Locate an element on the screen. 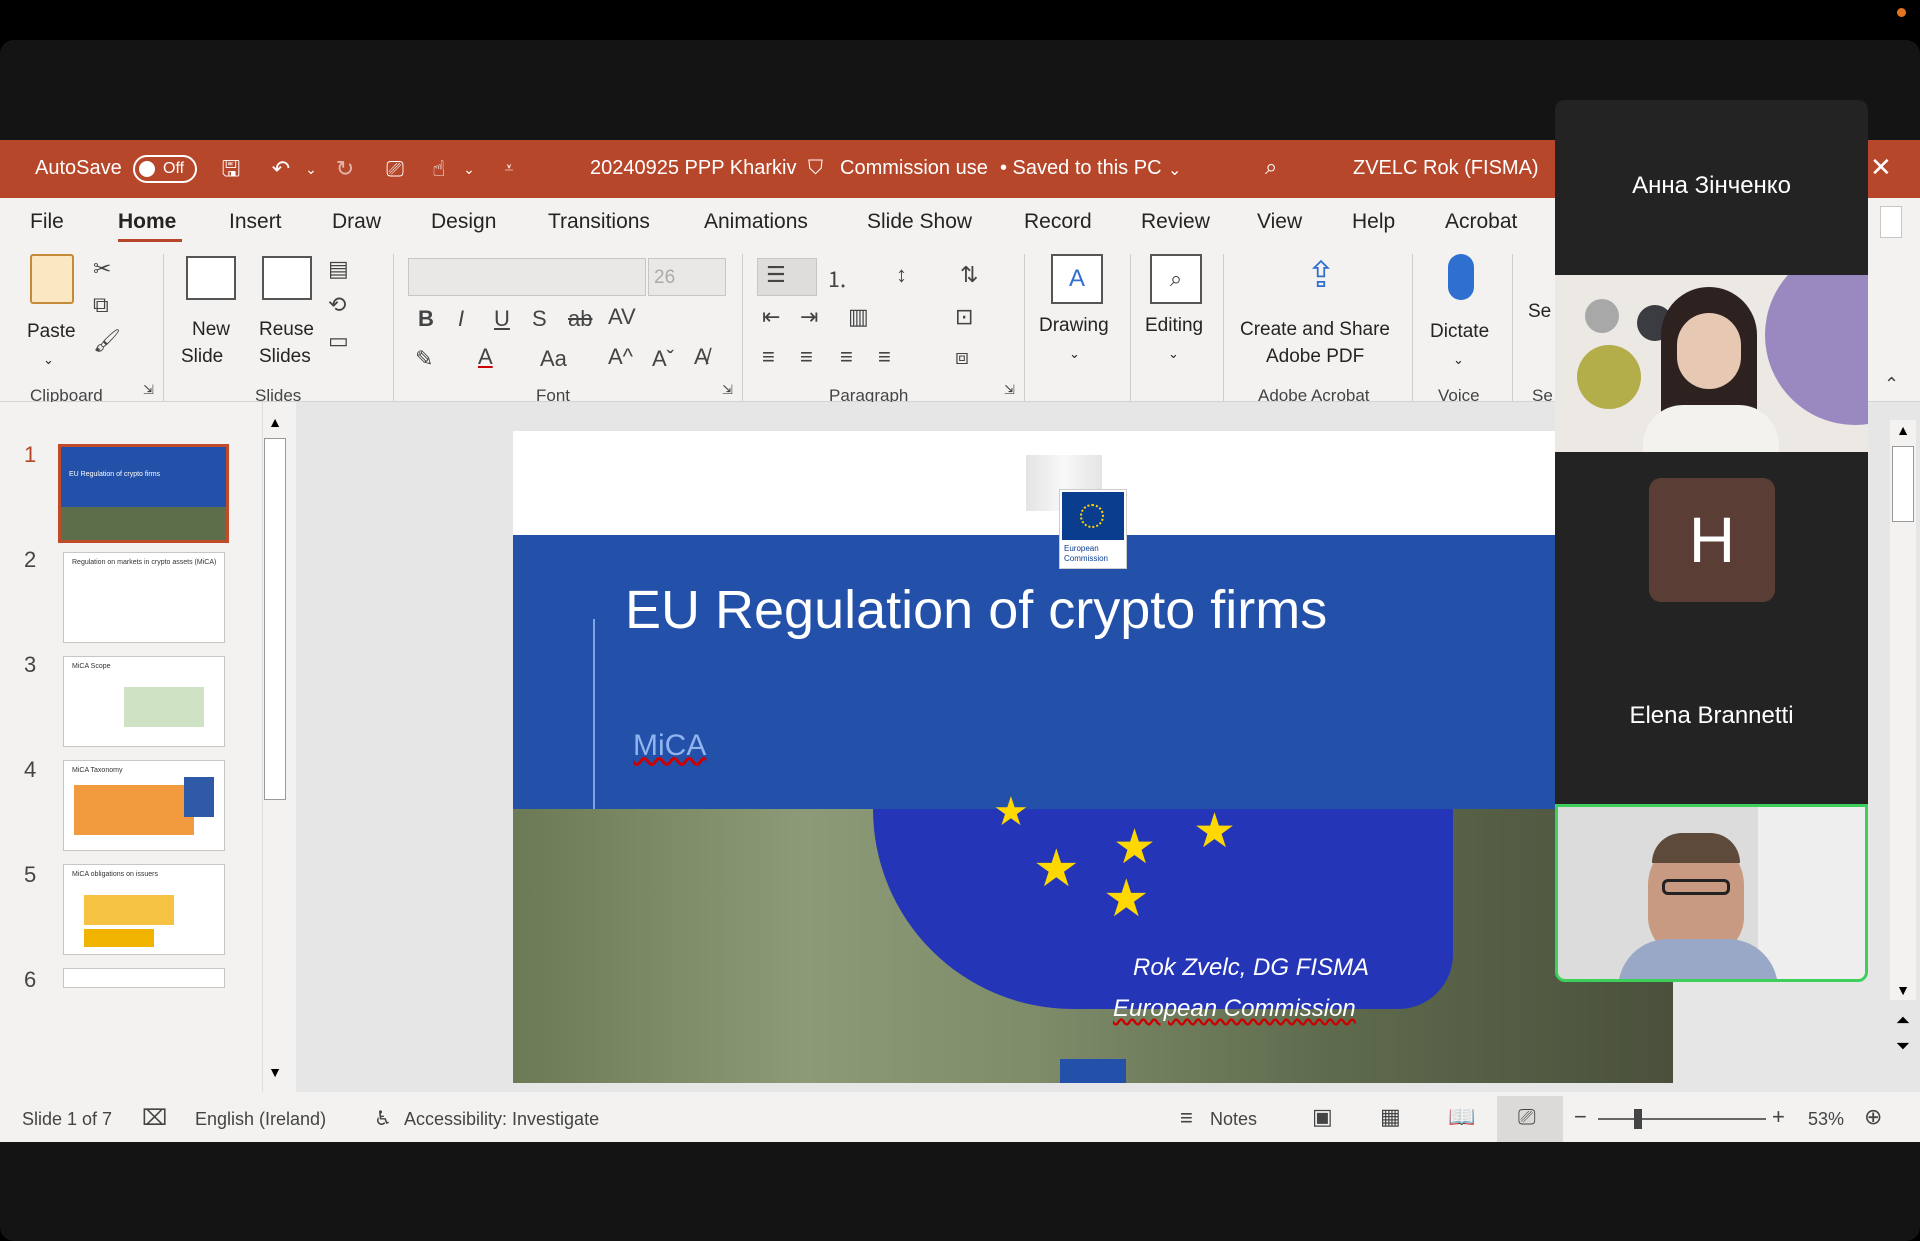 The height and width of the screenshot is (1241, 1920). zoom-level: 53% is located at coordinates (1826, 1119).